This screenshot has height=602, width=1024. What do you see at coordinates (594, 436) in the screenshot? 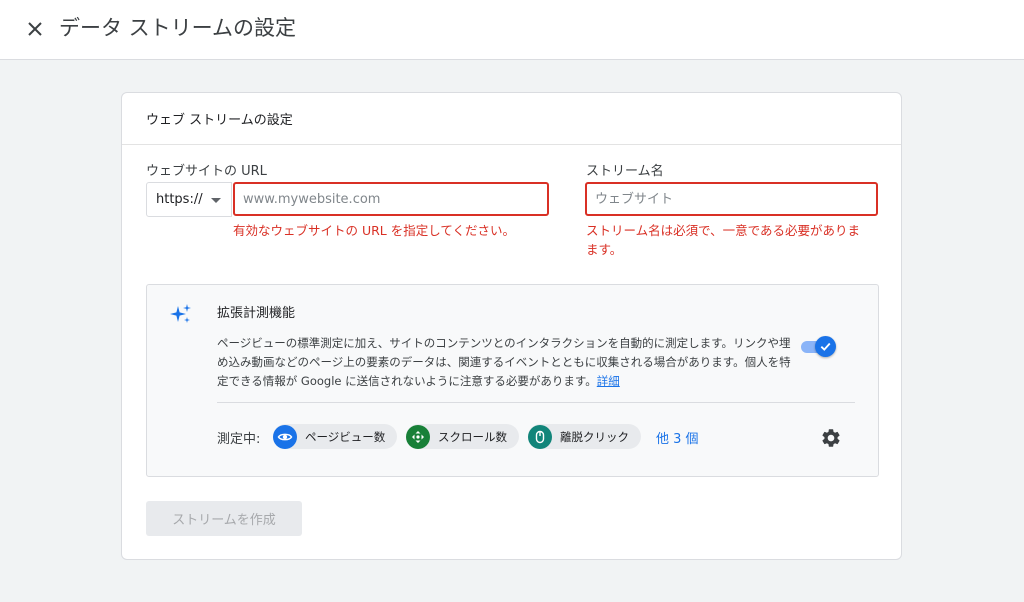
I see `chip-label: 離脱クリック` at bounding box center [594, 436].